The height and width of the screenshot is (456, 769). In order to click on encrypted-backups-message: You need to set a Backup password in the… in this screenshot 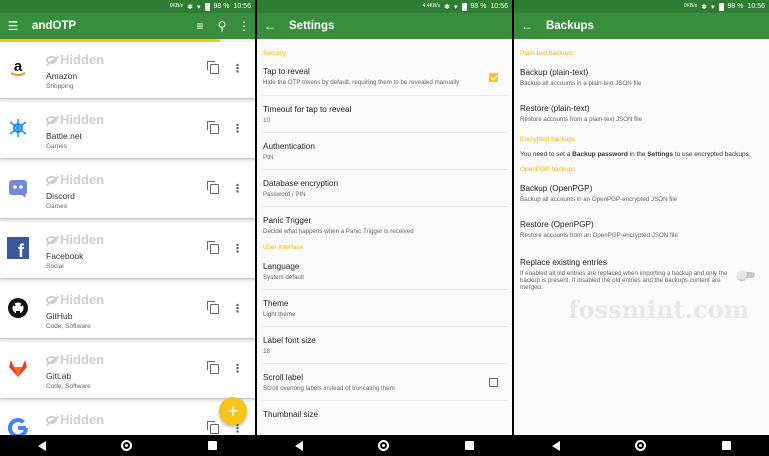, I will do `click(644, 154)`.